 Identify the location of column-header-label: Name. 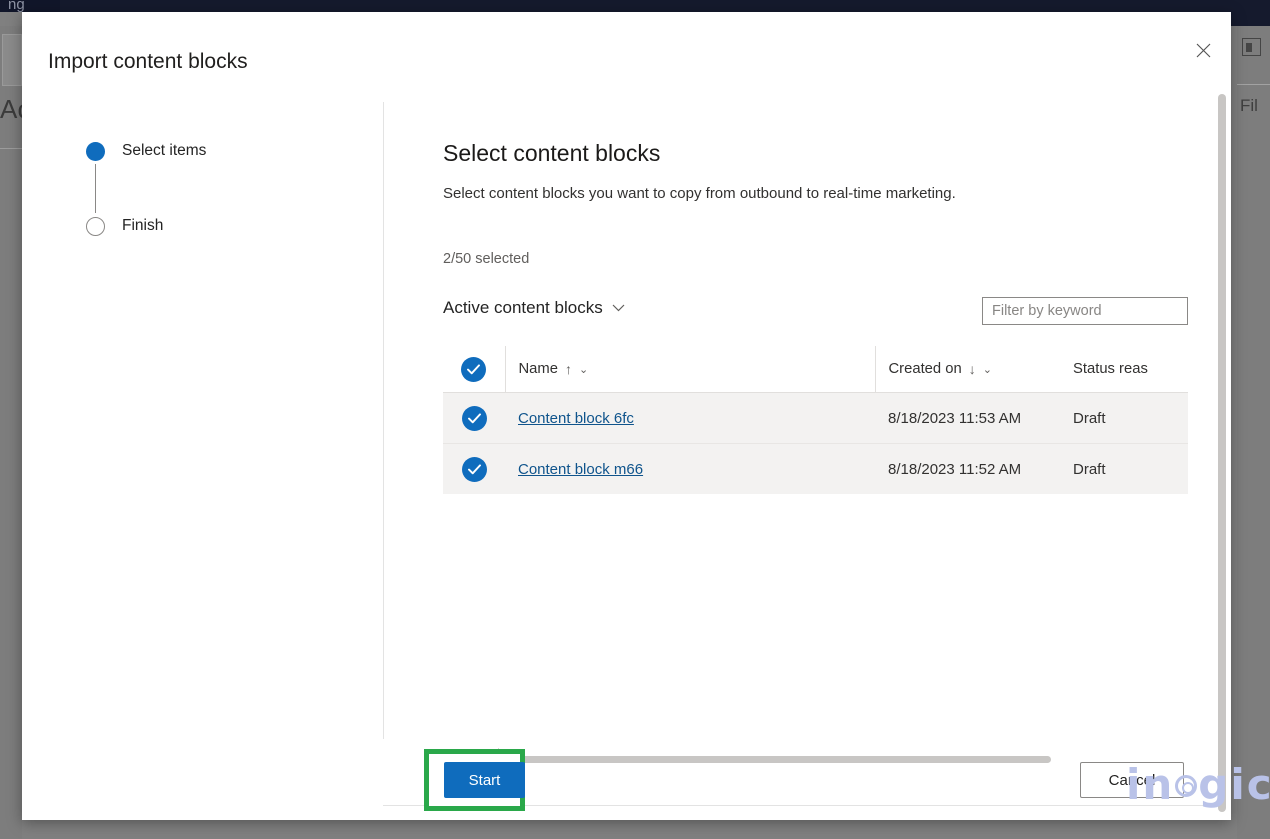
(538, 369).